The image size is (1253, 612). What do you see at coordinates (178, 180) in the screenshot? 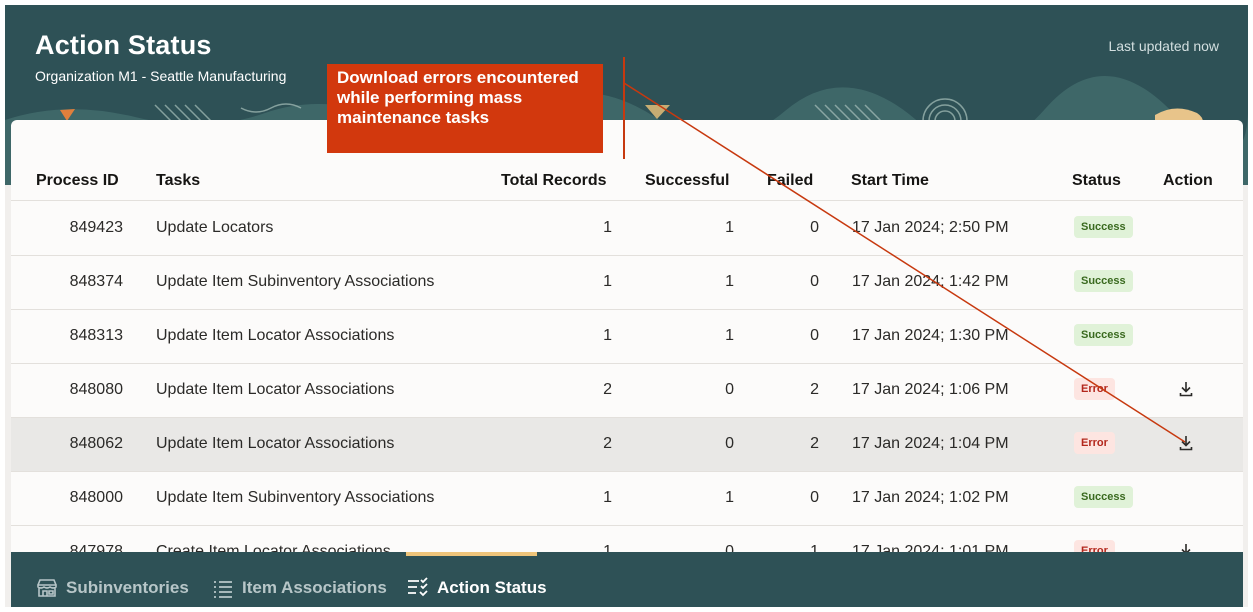
I see `column-tasks: Tasks` at bounding box center [178, 180].